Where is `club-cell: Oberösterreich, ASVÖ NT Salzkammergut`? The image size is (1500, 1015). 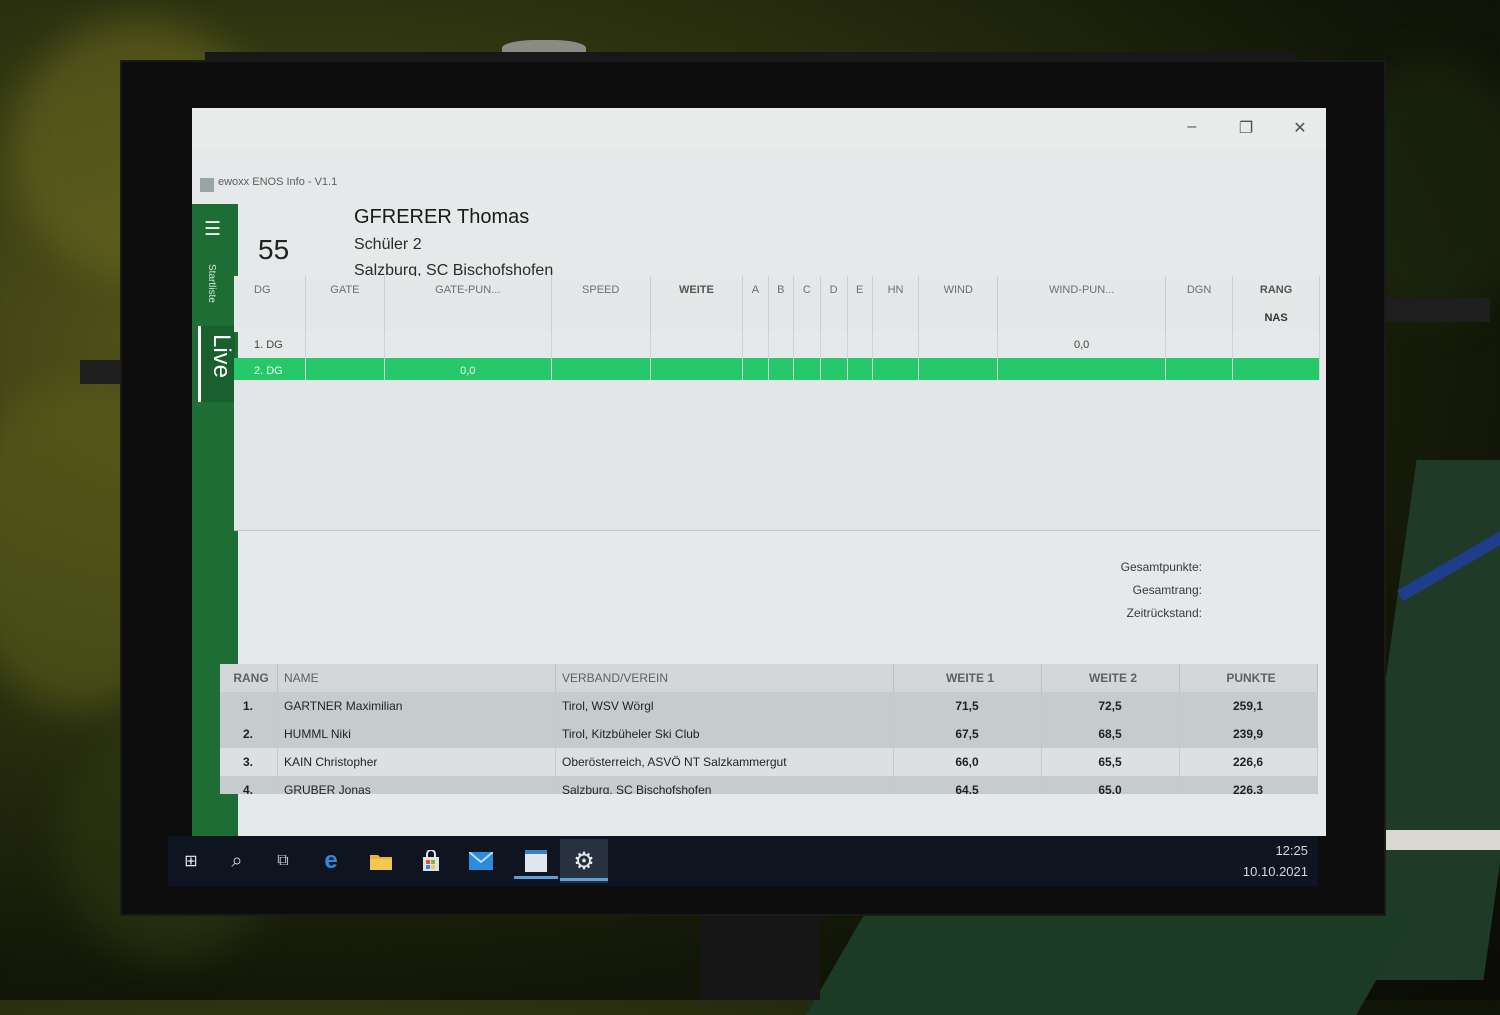 club-cell: Oberösterreich, ASVÖ NT Salzkammergut is located at coordinates (724, 762).